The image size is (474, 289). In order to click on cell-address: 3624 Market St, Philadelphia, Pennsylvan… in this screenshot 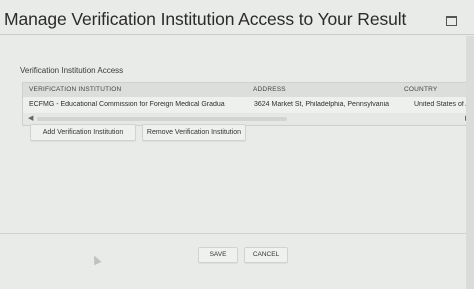, I will do `click(322, 104)`.